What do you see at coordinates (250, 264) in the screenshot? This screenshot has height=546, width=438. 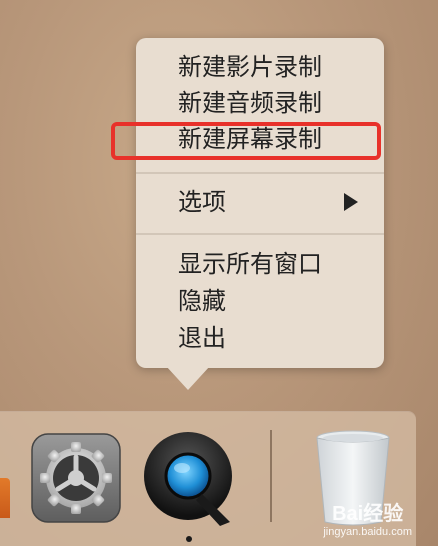 I see `menu-item-show-all-windows: 显示所有窗口` at bounding box center [250, 264].